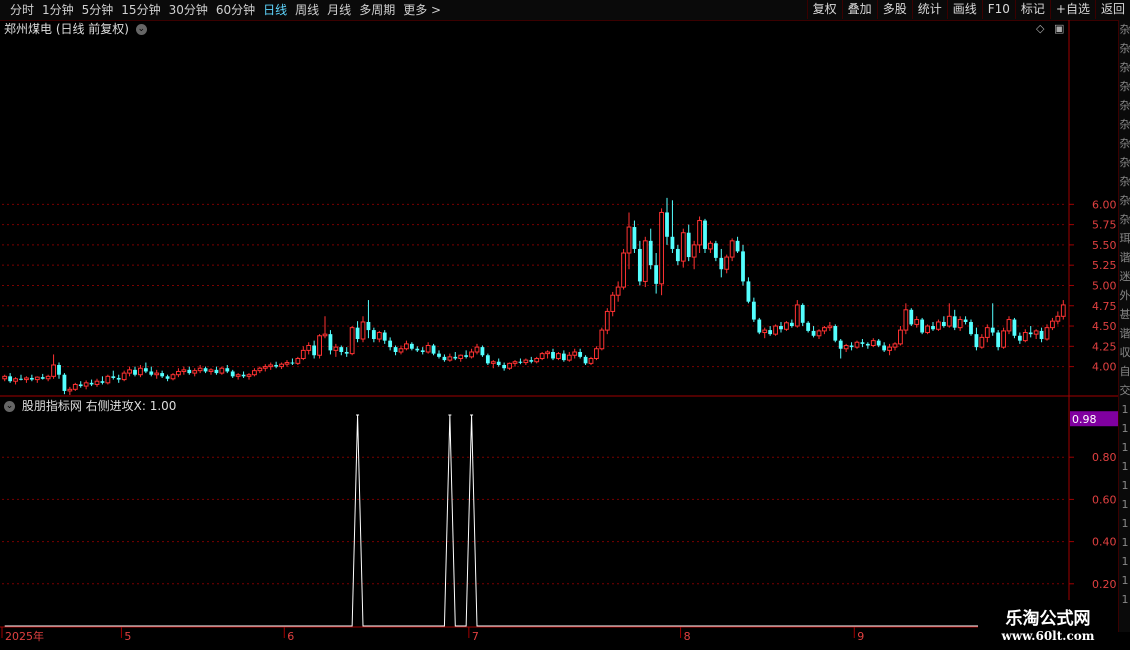 Image resolution: width=1130 pixels, height=650 pixels. Describe the element at coordinates (22, 10) in the screenshot. I see `period-tab: 分时` at that location.